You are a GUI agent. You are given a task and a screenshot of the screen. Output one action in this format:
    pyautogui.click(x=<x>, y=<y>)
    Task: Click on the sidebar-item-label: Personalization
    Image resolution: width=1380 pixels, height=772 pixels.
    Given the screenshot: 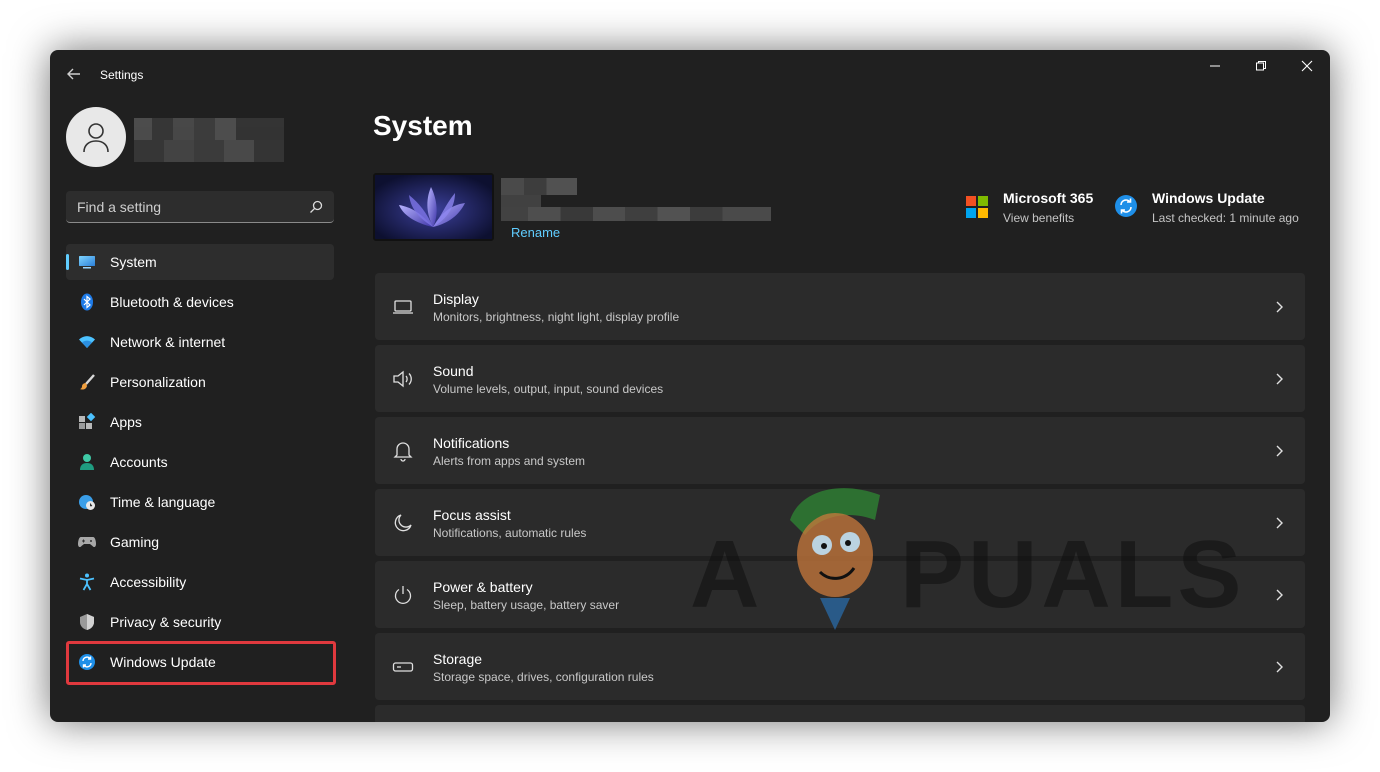 What is the action you would take?
    pyautogui.click(x=158, y=382)
    